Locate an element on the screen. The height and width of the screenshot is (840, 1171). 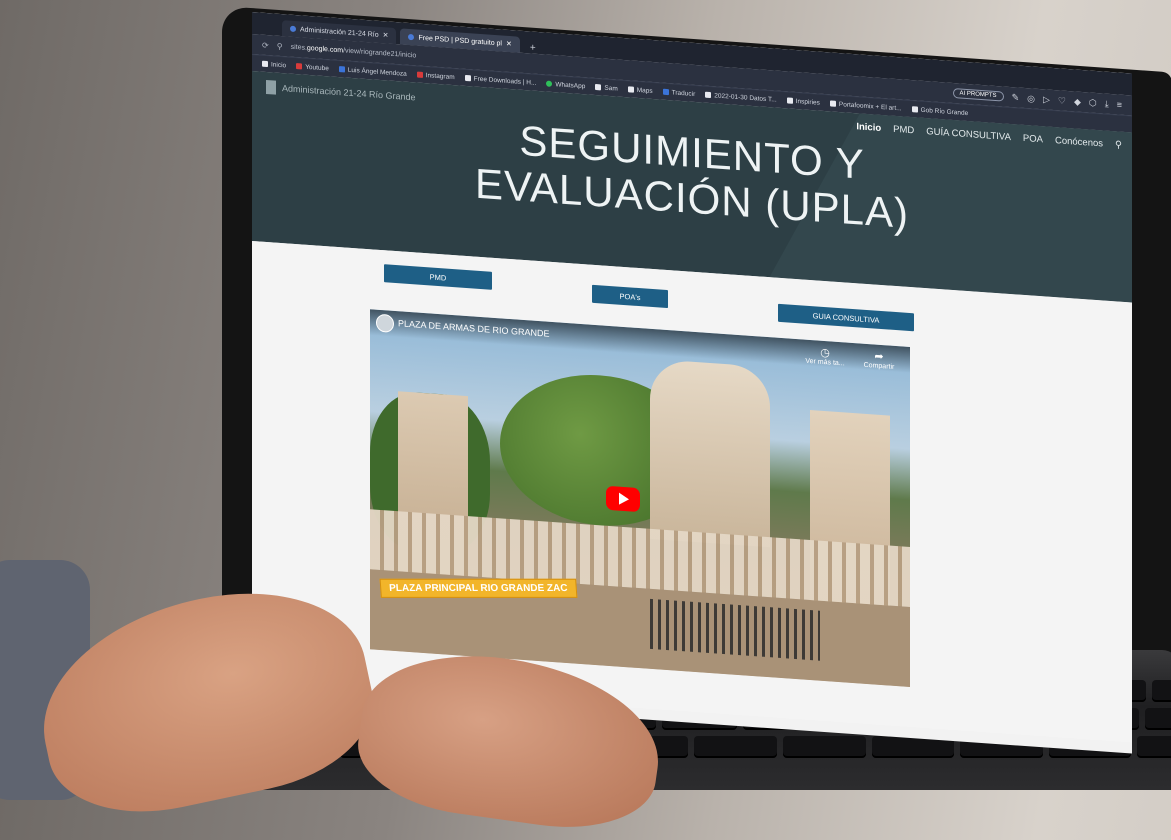
play-icon: ▷ is located at coordinates (1046, 99).